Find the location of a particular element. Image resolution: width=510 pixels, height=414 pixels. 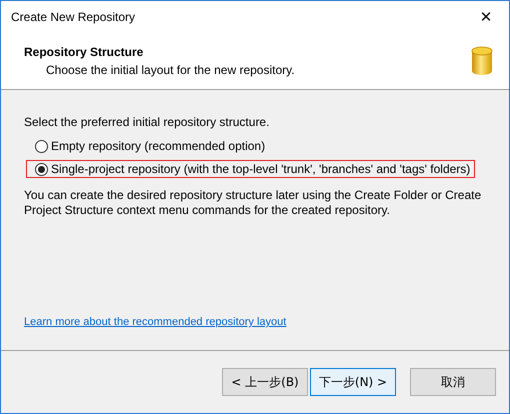

window-title: Create New Repository is located at coordinates (73, 17).